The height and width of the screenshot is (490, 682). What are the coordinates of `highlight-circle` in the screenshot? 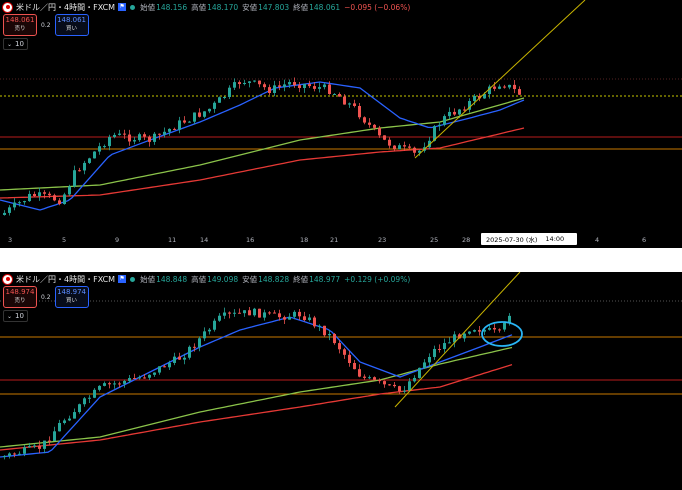 It's located at (502, 334).